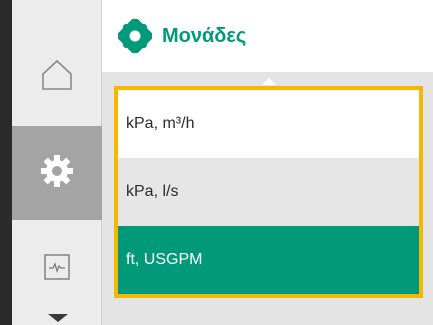  Describe the element at coordinates (152, 191) in the screenshot. I see `option-label: kPa, l/s` at that location.